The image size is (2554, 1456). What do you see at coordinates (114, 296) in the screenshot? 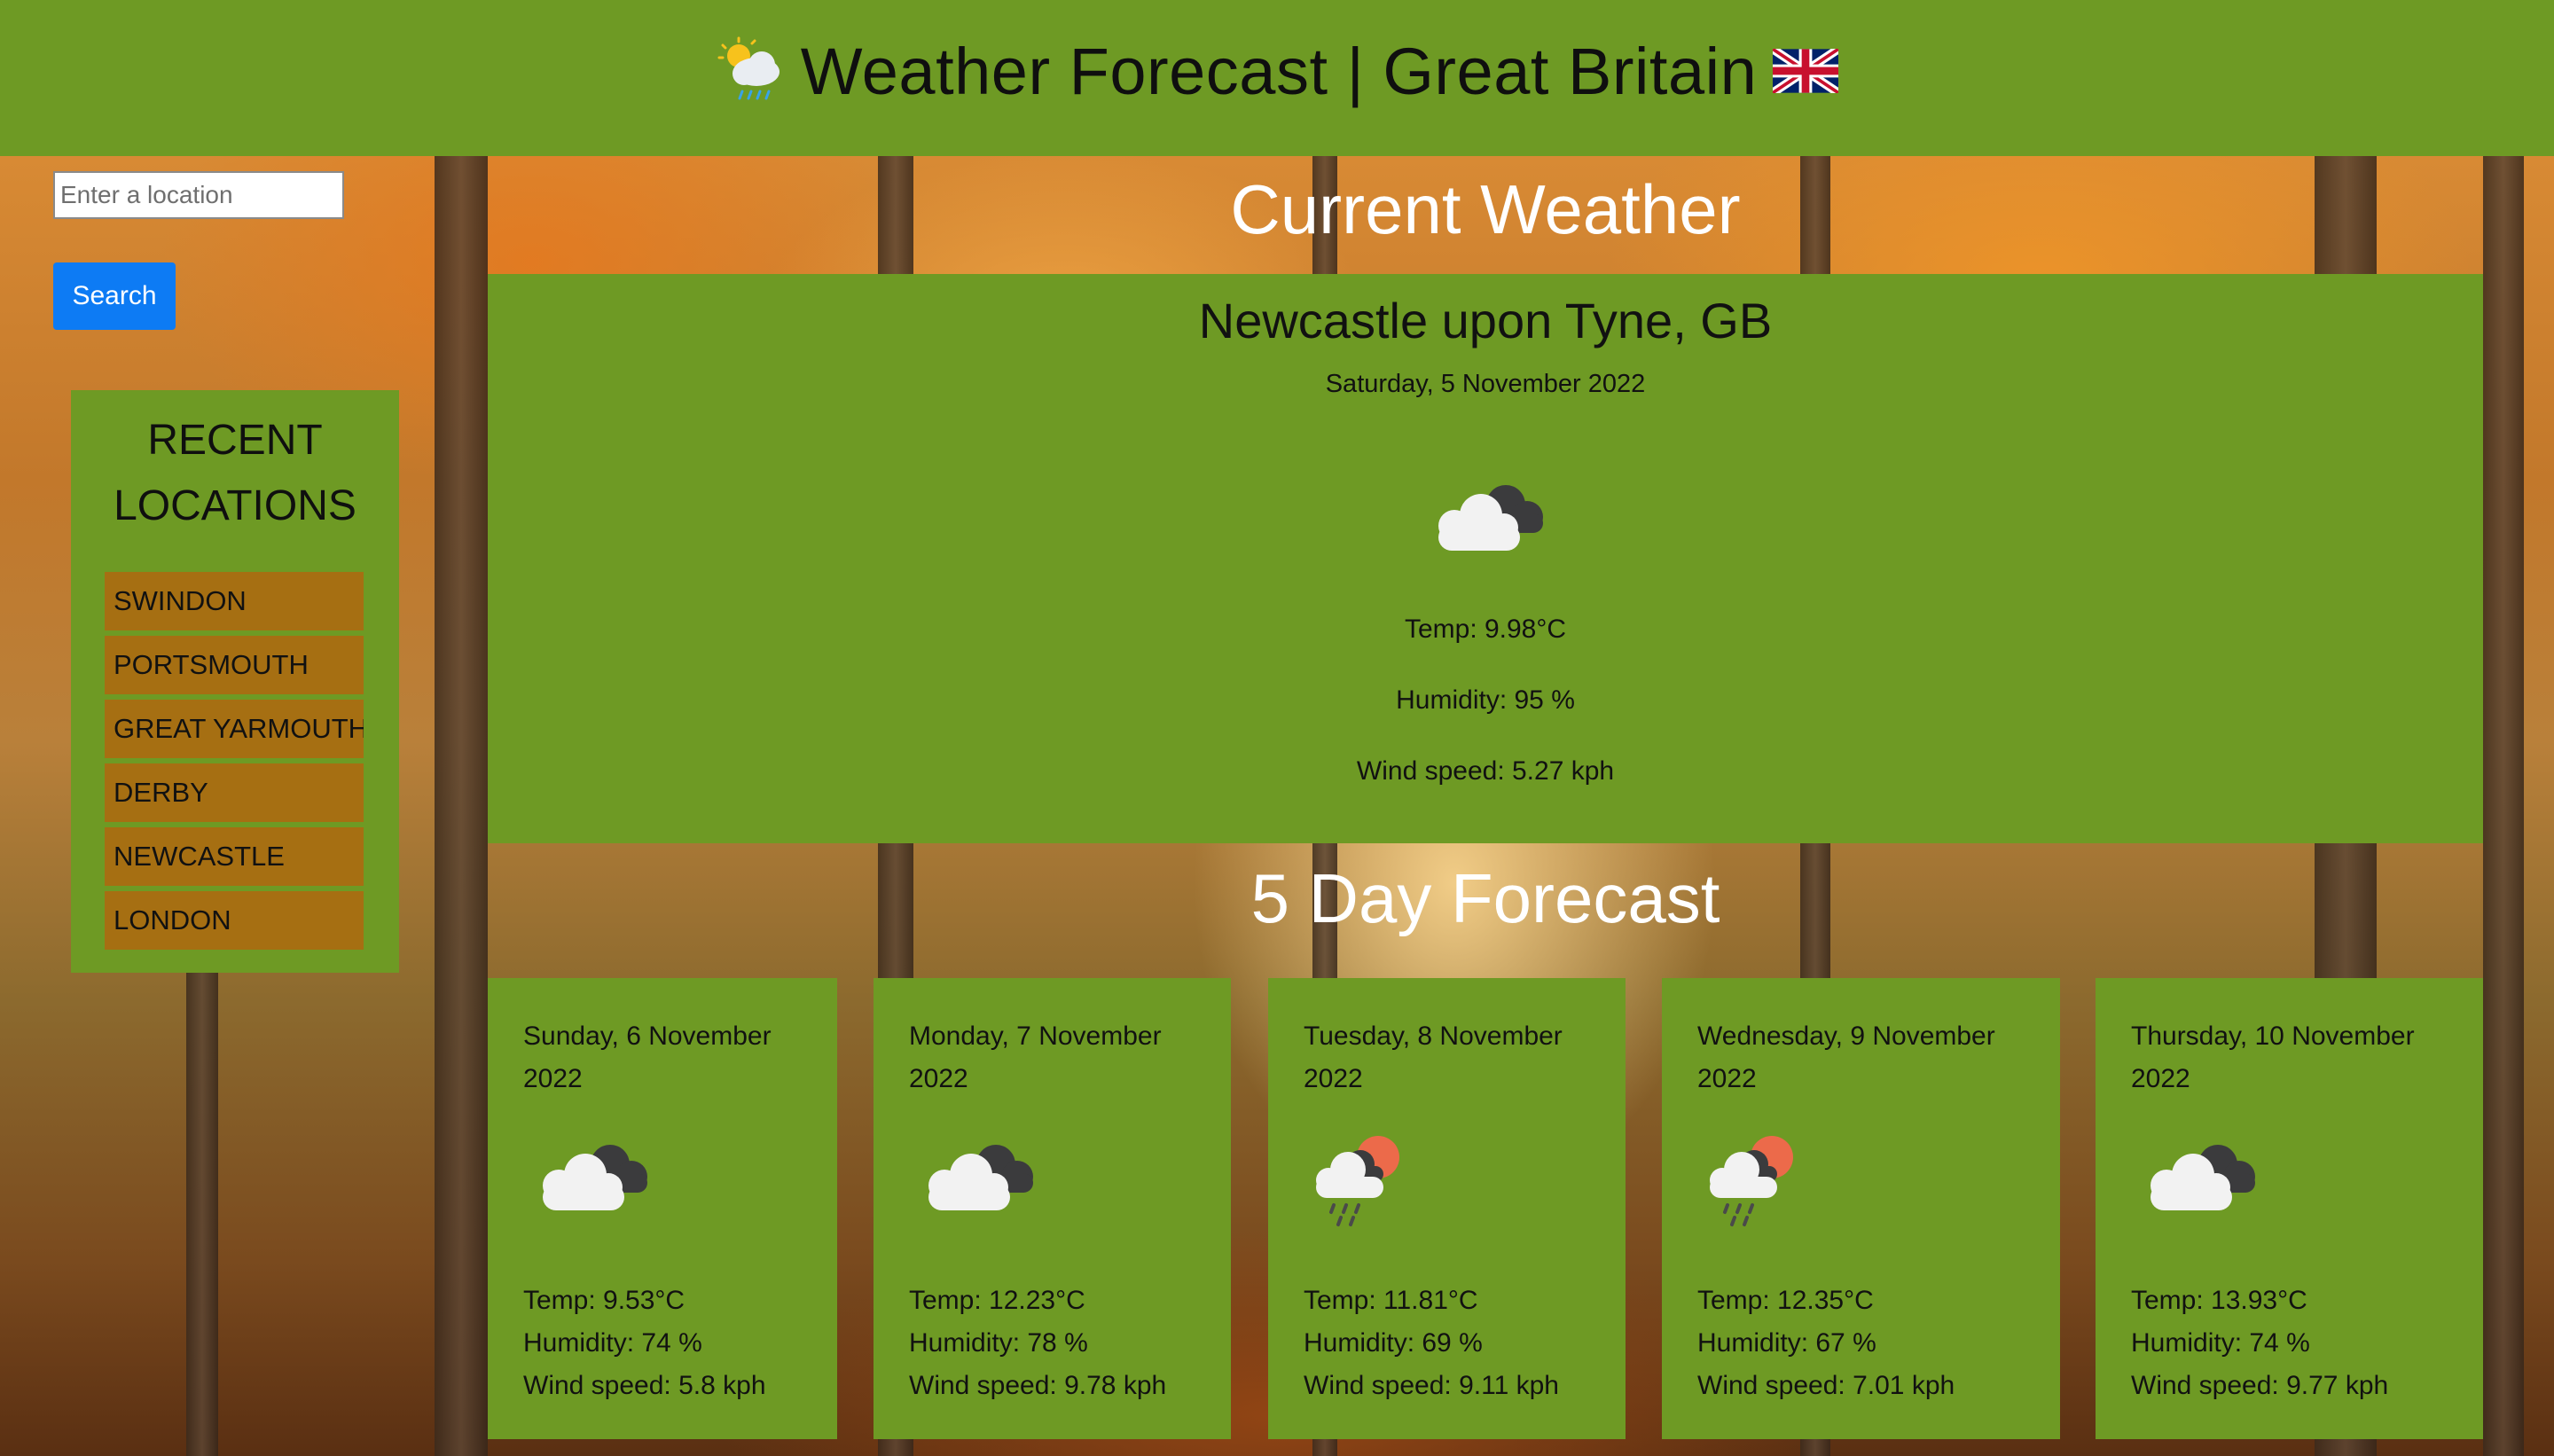
I see `search-button: Search` at bounding box center [114, 296].